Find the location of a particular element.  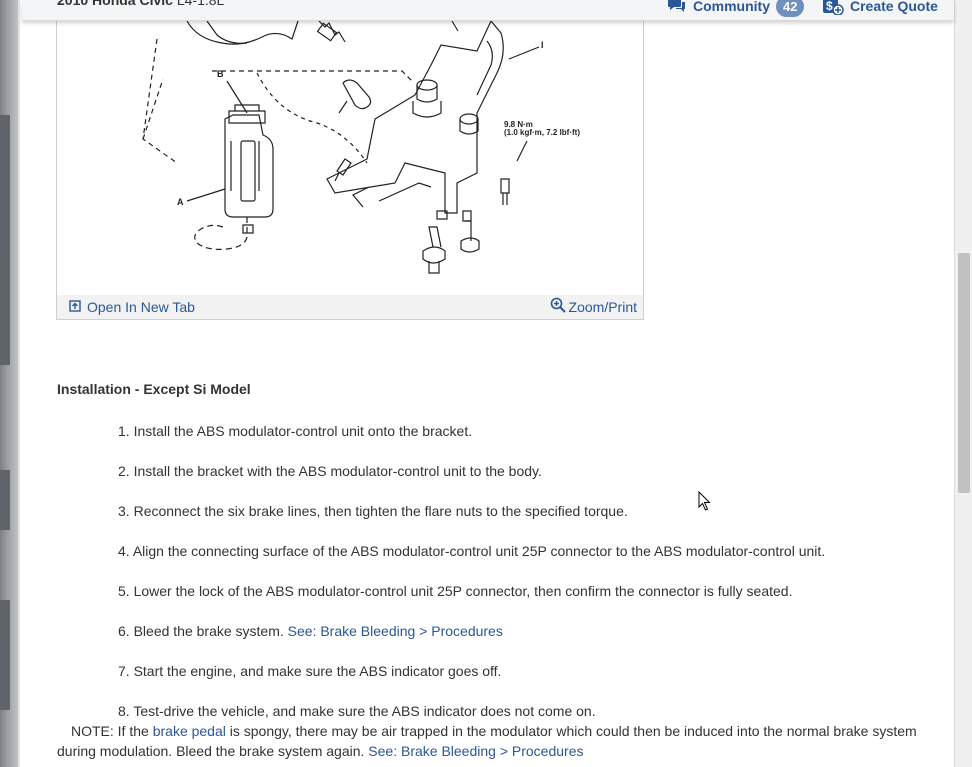

open-in-new-tab-link: Open In New Tab is located at coordinates (132, 307).